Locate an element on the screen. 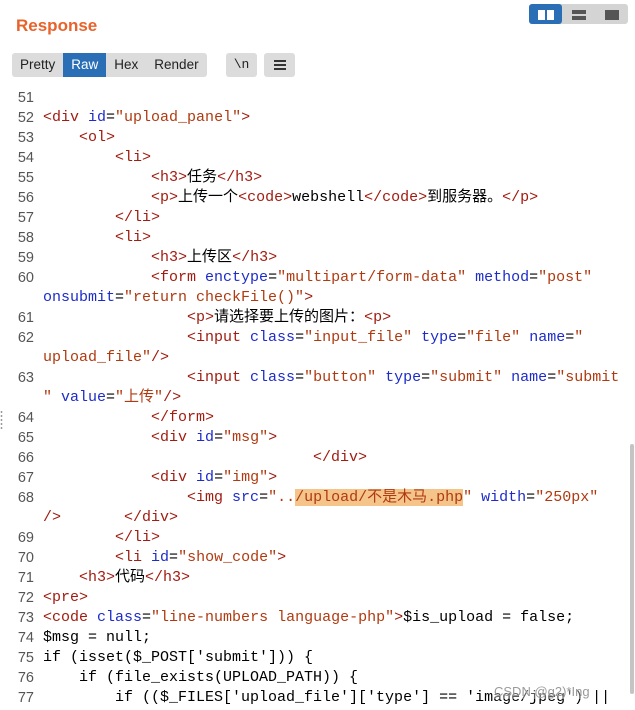 The width and height of the screenshot is (635, 710). code-line: 56 <p>上传一个<code>webshell</code>到服务器。</p> is located at coordinates (317, 198).